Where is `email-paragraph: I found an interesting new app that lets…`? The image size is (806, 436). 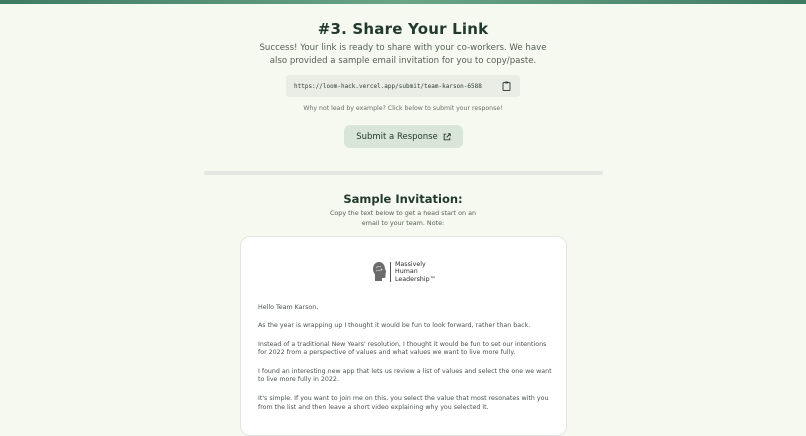
email-paragraph: I found an interesting new app that lets… is located at coordinates (405, 375).